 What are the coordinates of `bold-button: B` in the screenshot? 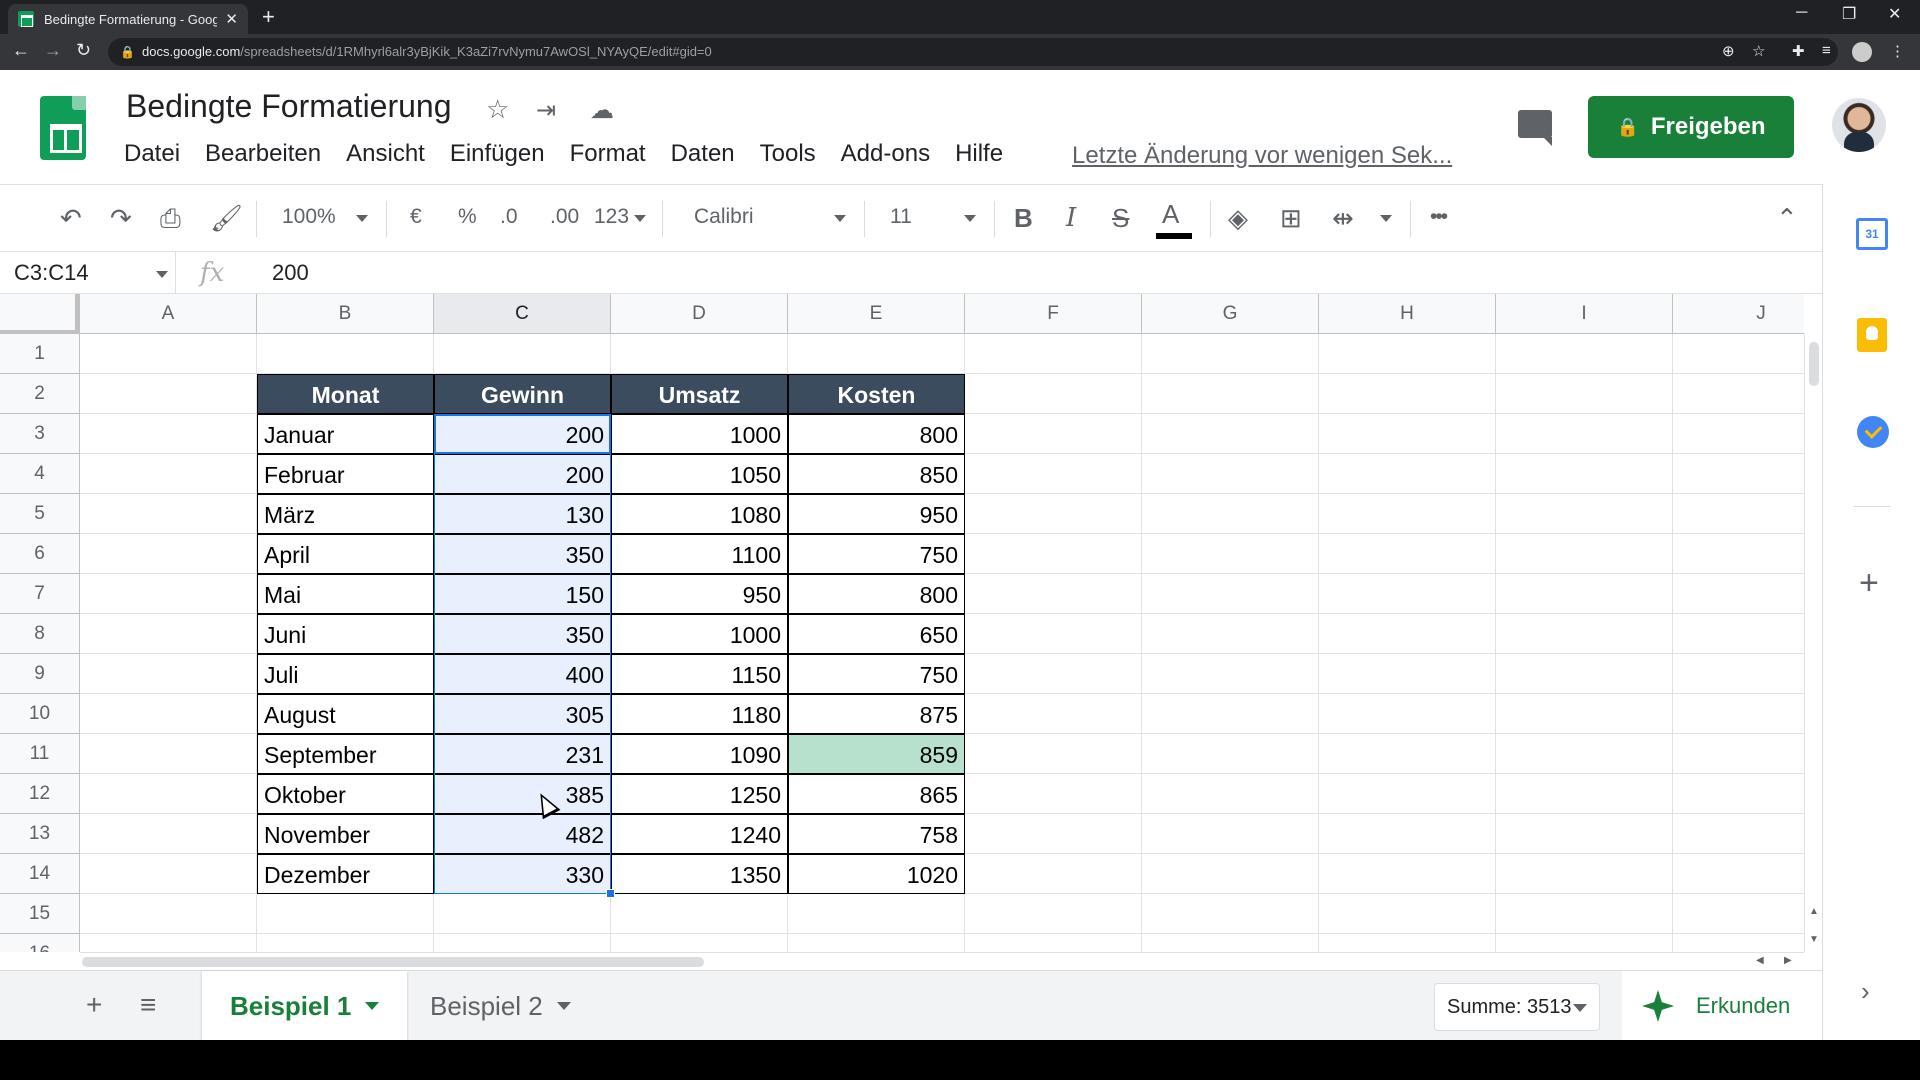 It's located at (1023, 218).